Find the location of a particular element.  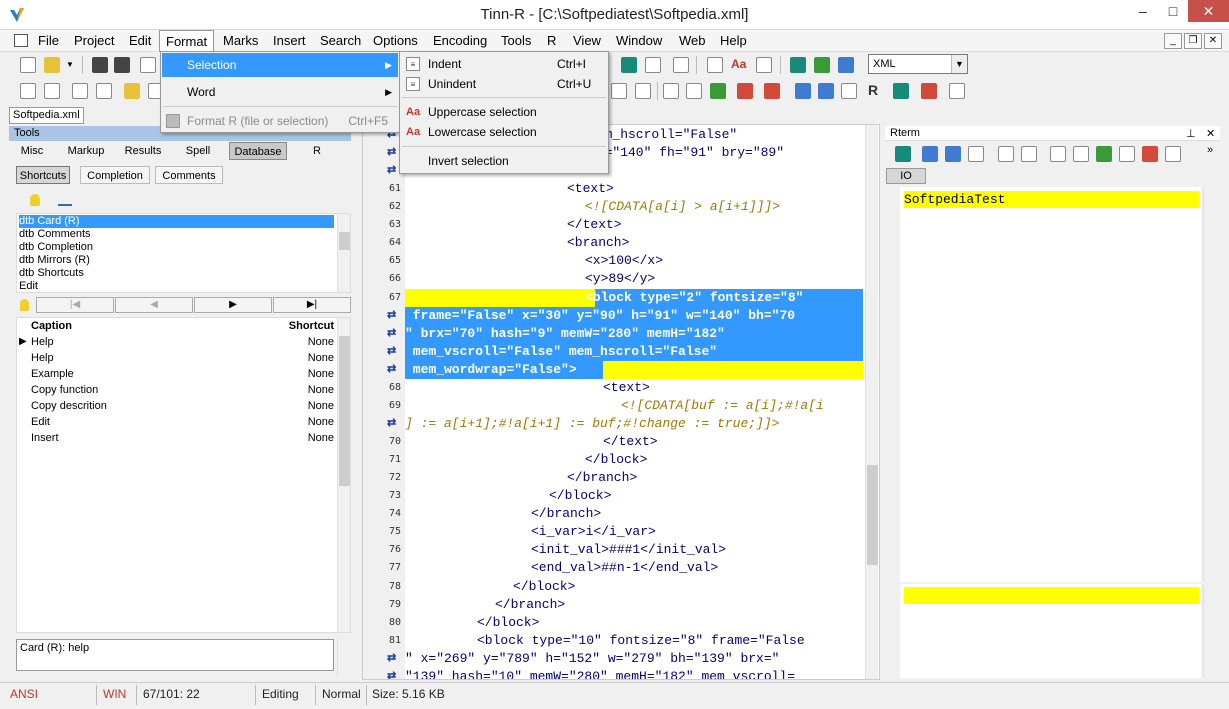

shuffle-icon is located at coordinates (798, 65).